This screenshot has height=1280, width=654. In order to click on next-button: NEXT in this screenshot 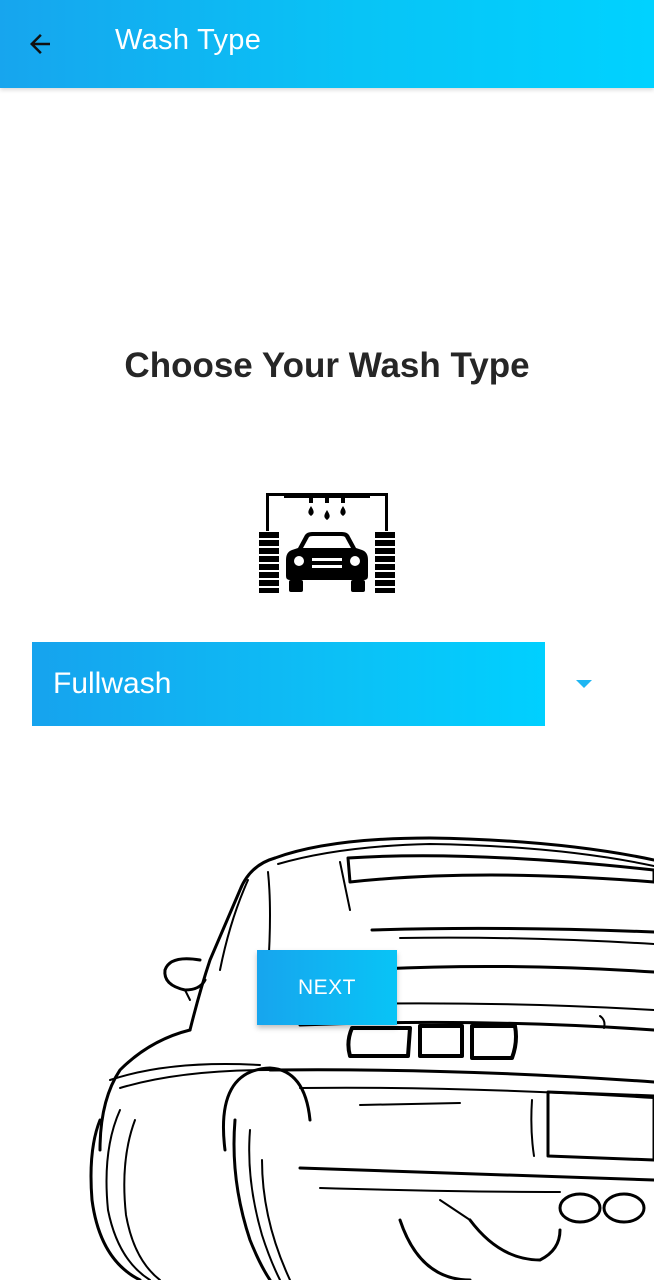, I will do `click(327, 987)`.